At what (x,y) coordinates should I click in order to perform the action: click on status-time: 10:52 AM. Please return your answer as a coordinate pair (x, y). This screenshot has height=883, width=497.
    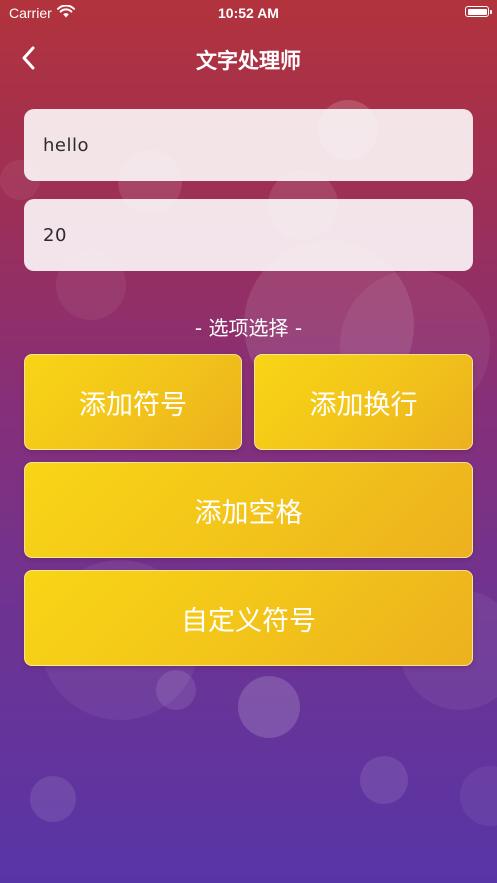
    Looking at the image, I should click on (248, 13).